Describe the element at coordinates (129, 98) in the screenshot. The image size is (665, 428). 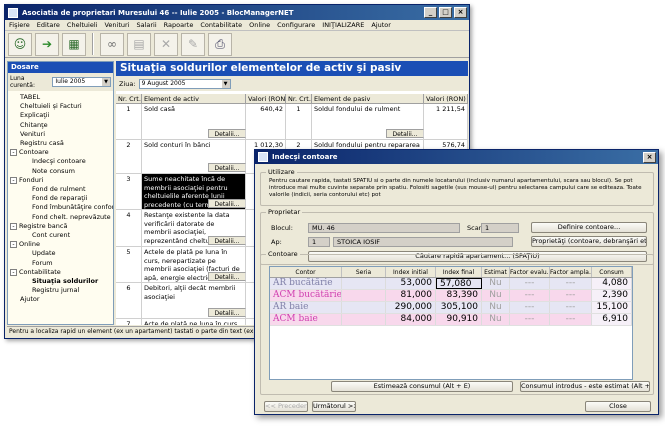
I see `col-nr-activ: Nr. Crt.` at that location.